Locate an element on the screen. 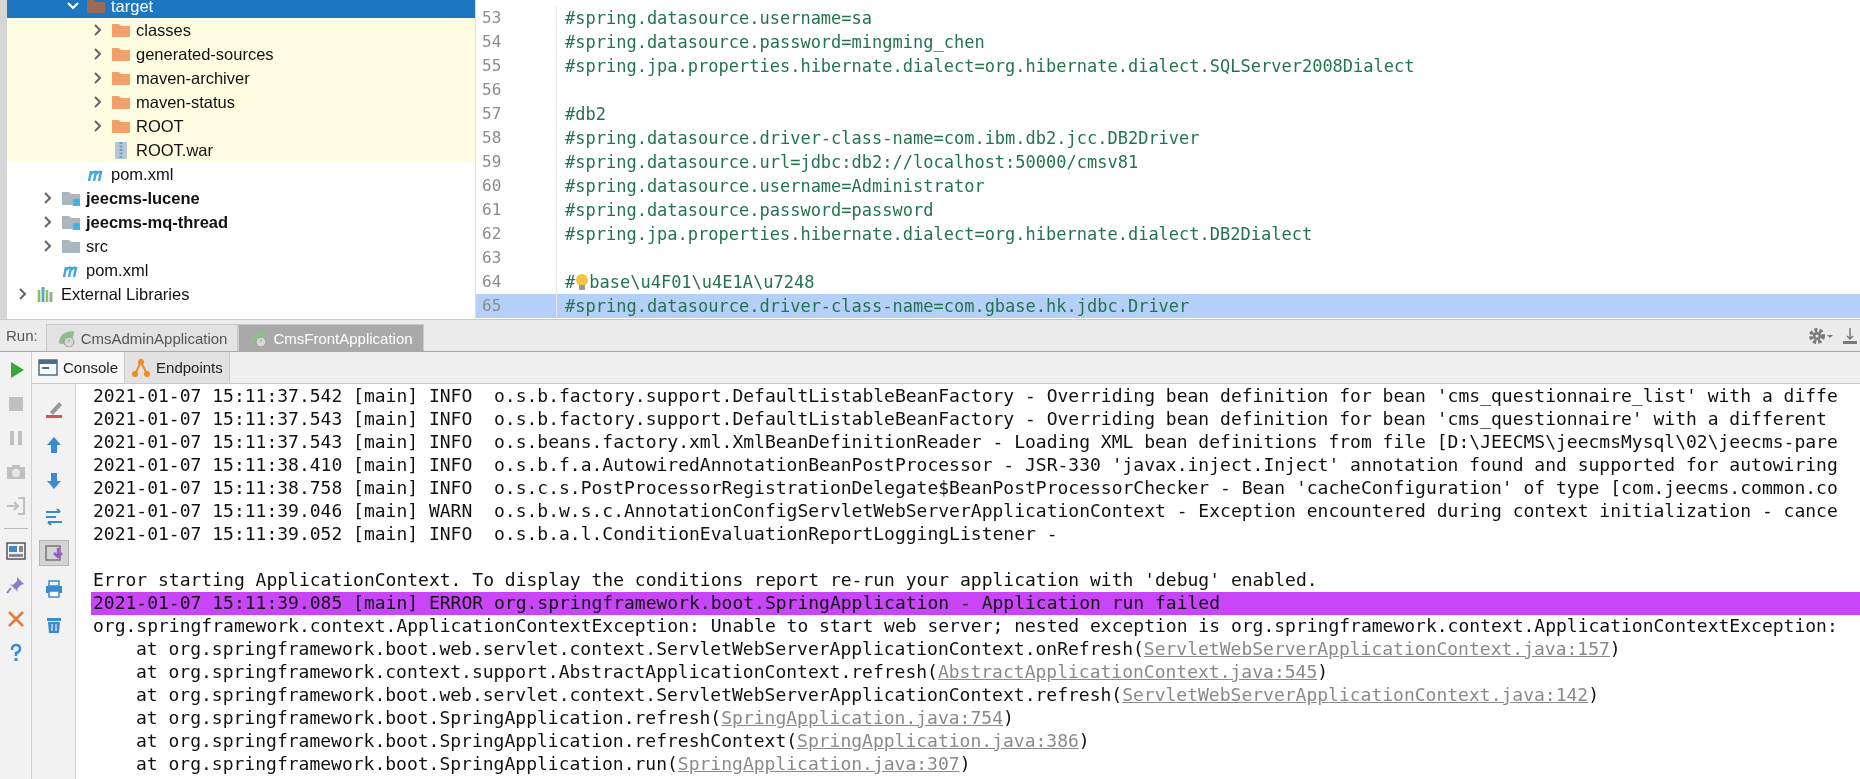 The height and width of the screenshot is (779, 1860). code-line: #spring.datasource.password=password is located at coordinates (749, 210).